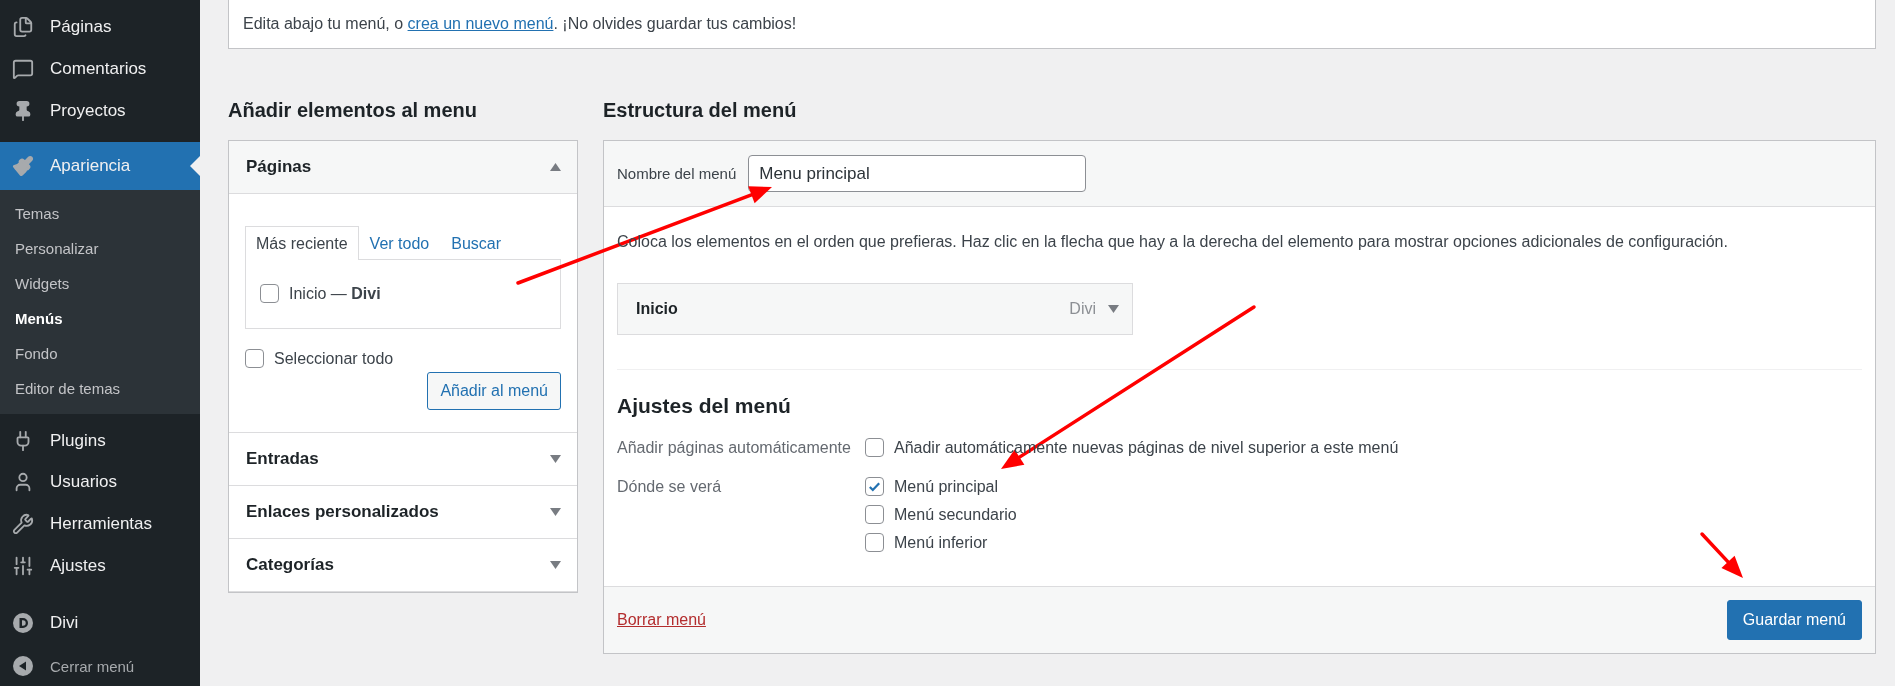 This screenshot has height=686, width=1895. I want to click on menu-item-bar: Inicio Divi, so click(875, 309).